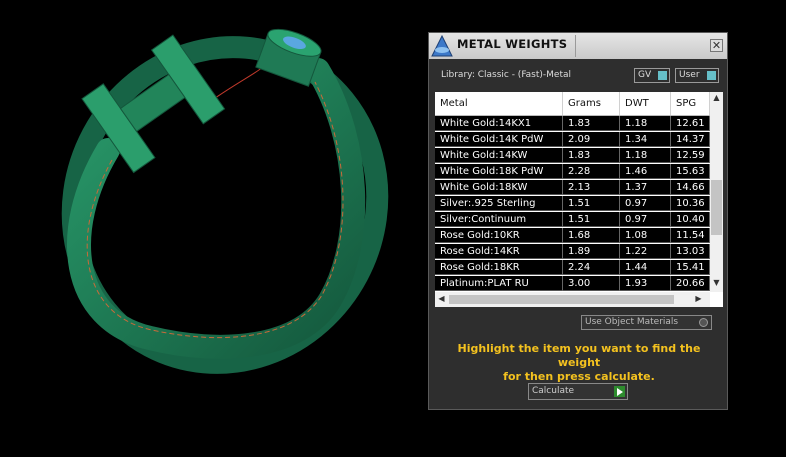 This screenshot has width=786, height=457. I want to click on instruction-line-2: for then press calculate., so click(579, 376).